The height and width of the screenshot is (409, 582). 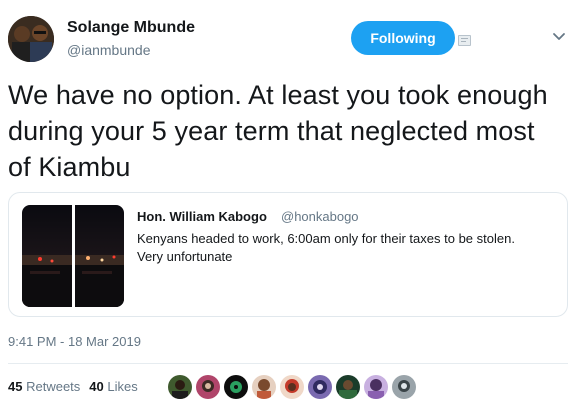 I want to click on author-name: Solange Mbunde, so click(x=131, y=28).